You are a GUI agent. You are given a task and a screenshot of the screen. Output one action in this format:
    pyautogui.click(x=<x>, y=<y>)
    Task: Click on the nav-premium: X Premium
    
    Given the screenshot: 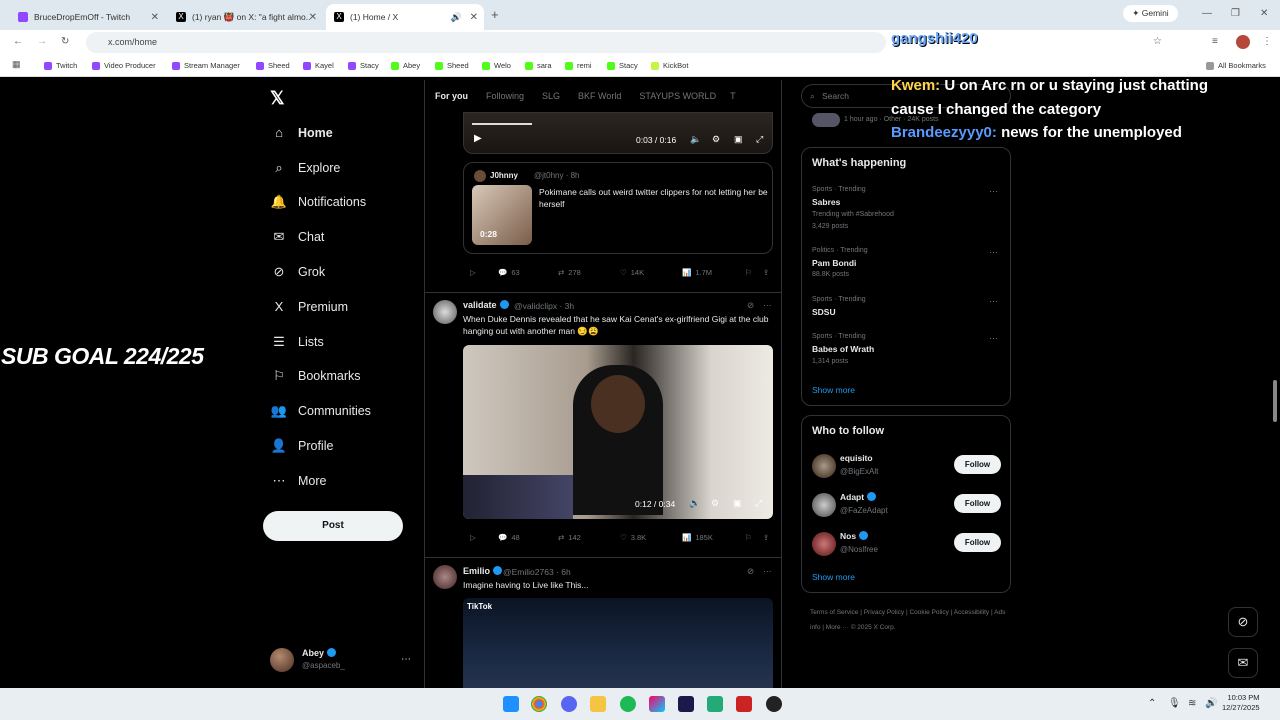 What is the action you would take?
    pyautogui.click(x=309, y=306)
    